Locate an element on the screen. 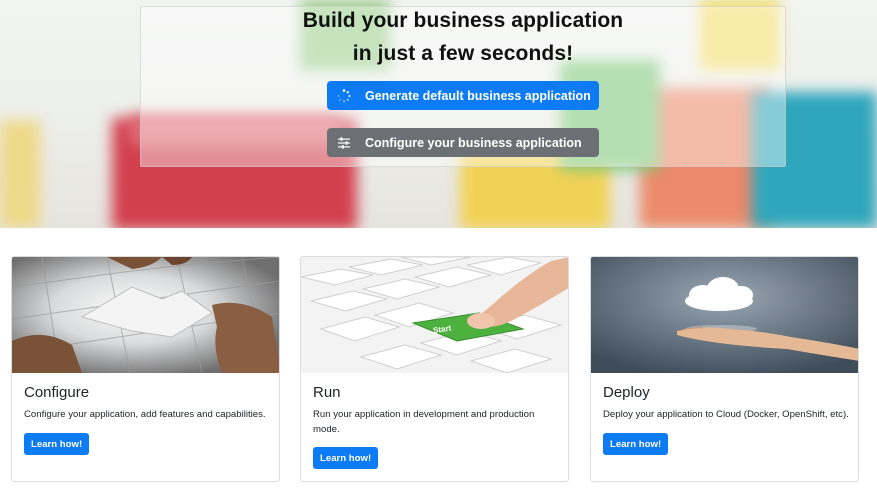  spinner-icon is located at coordinates (344, 95).